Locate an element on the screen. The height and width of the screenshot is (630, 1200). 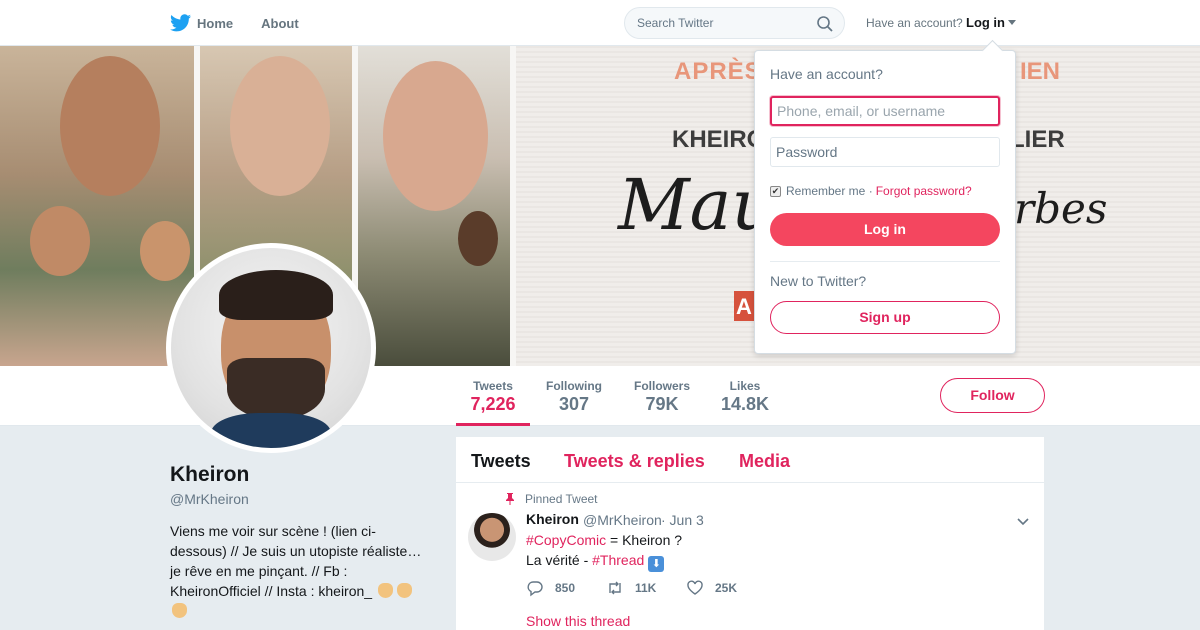
banner-photo-right is located at coordinates (437, 206).